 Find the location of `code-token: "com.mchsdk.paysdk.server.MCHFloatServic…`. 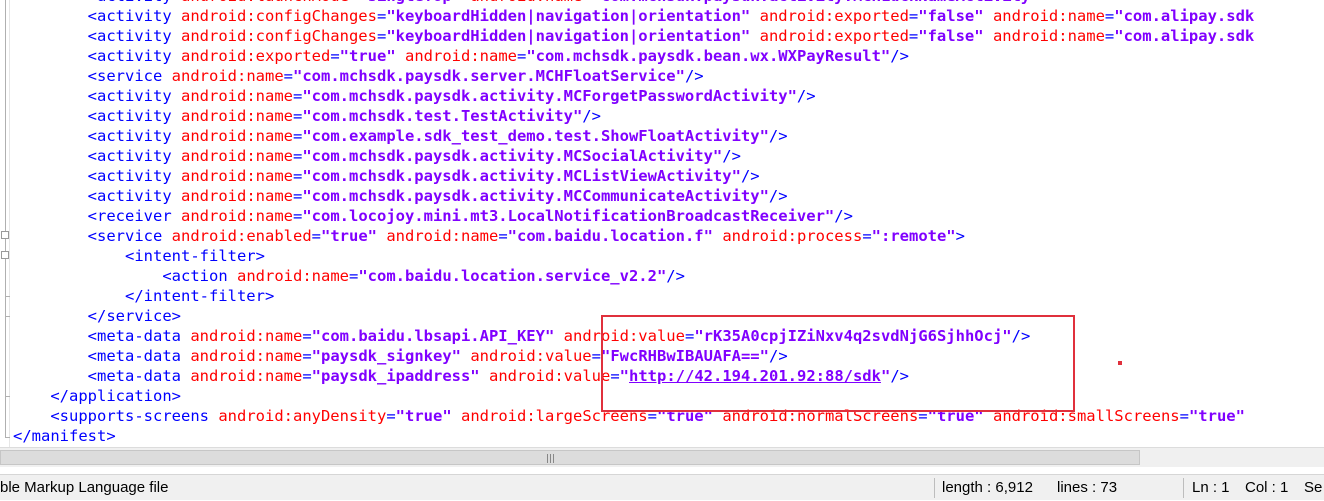

code-token: "com.mchsdk.paysdk.server.MCHFloatServic… is located at coordinates (489, 76).